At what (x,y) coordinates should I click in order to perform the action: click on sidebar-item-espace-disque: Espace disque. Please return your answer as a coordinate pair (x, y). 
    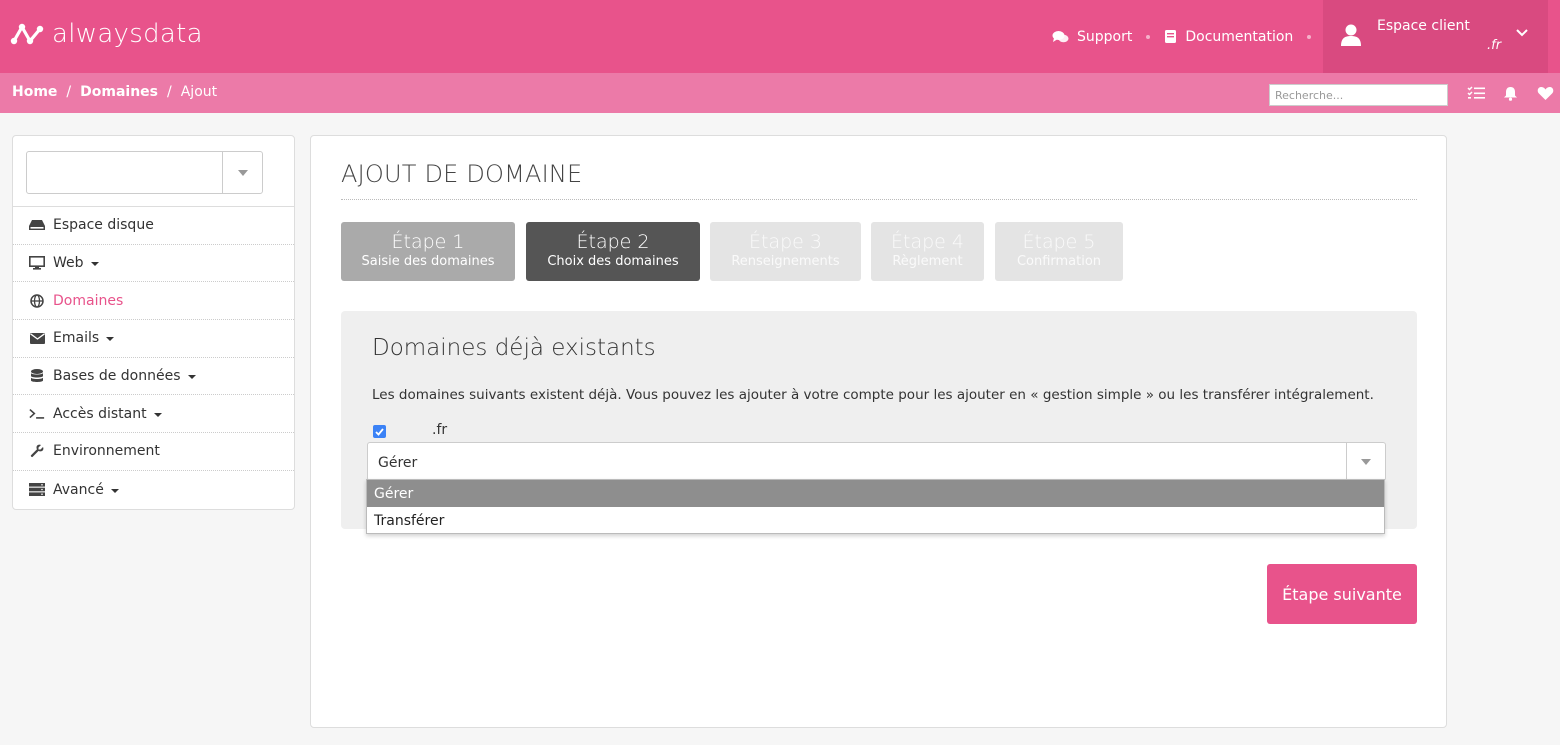
    Looking at the image, I should click on (153, 226).